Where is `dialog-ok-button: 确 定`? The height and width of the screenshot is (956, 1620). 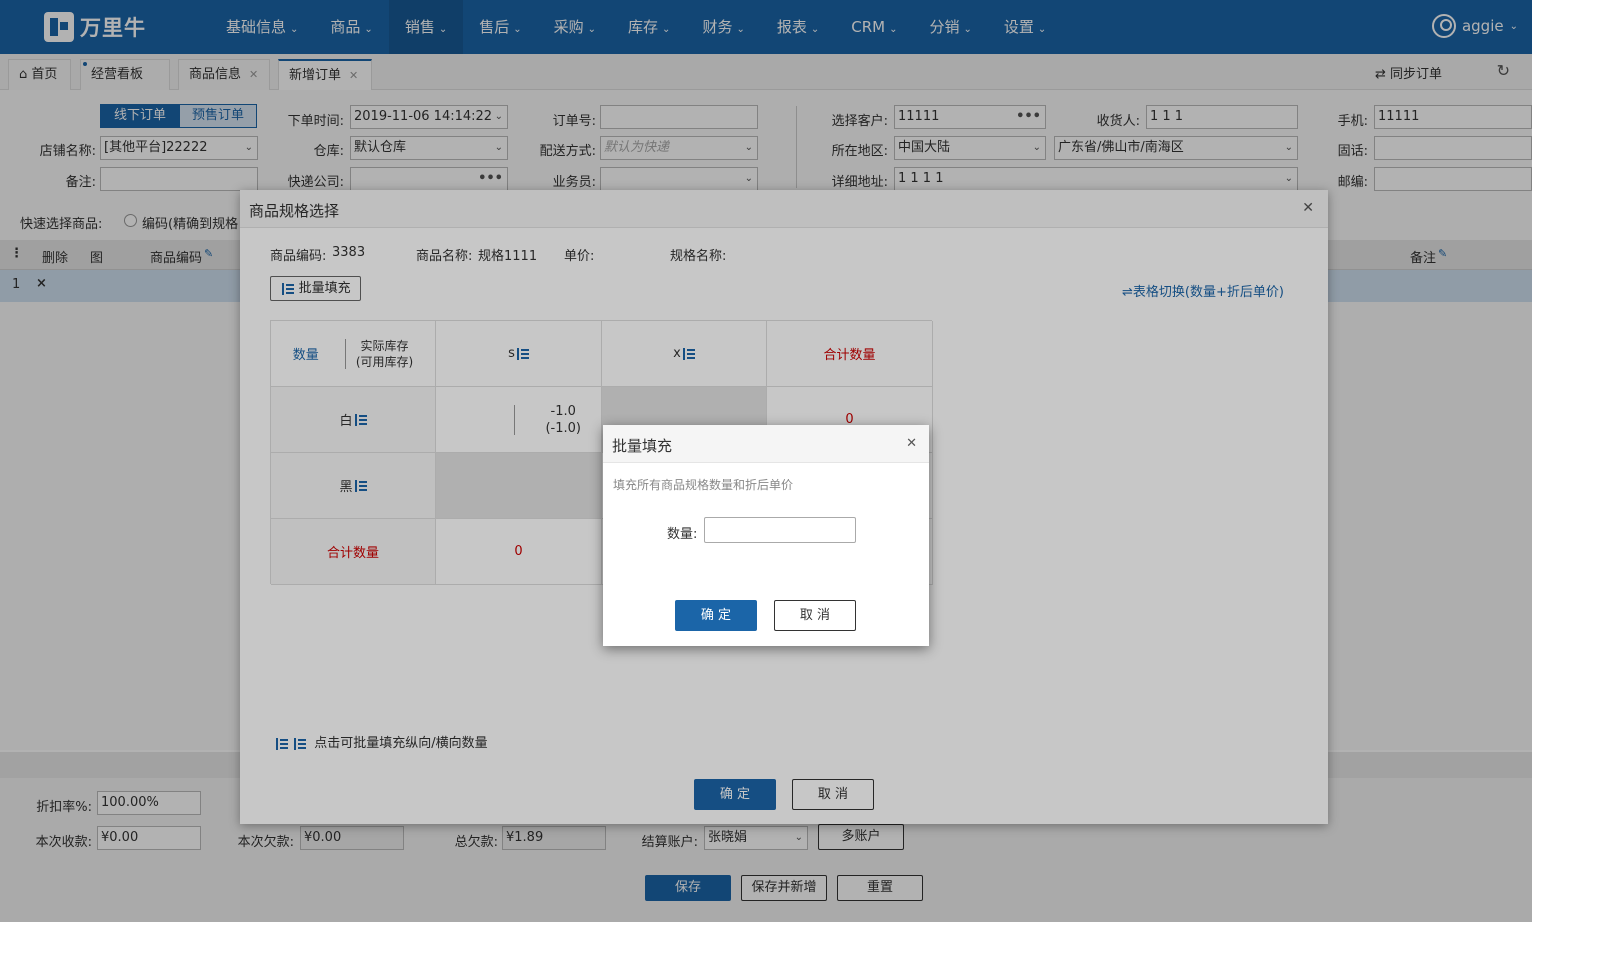
dialog-ok-button: 确 定 is located at coordinates (716, 615).